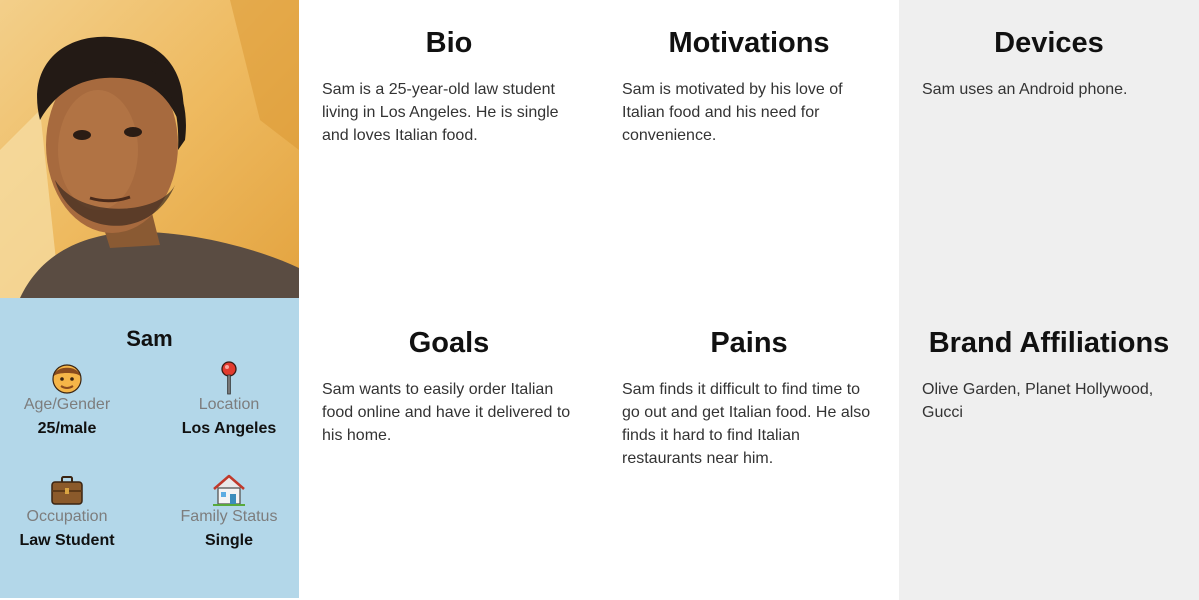 This screenshot has width=1199, height=600. What do you see at coordinates (67, 404) in the screenshot?
I see `attribute-label: Age/Gender` at bounding box center [67, 404].